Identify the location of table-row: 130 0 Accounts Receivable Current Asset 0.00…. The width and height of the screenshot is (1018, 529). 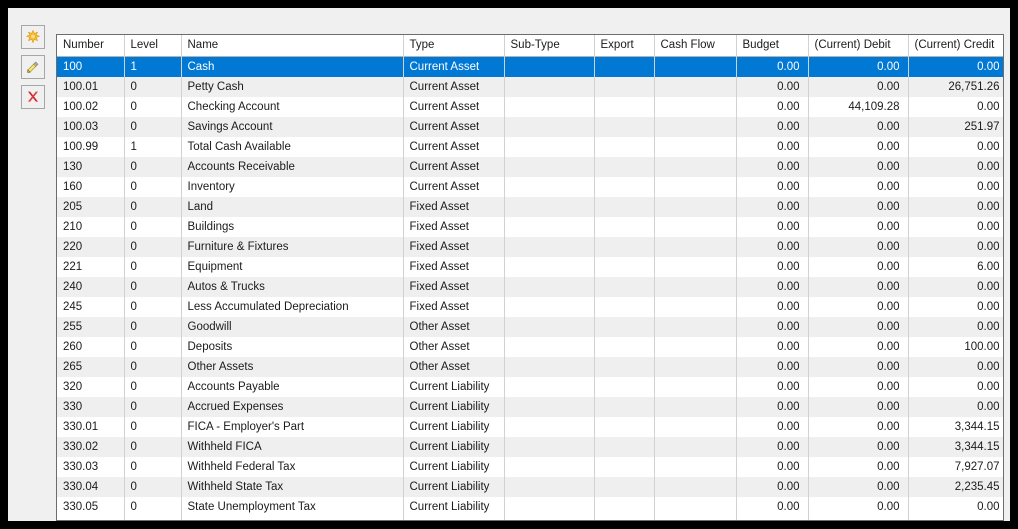
(530, 166).